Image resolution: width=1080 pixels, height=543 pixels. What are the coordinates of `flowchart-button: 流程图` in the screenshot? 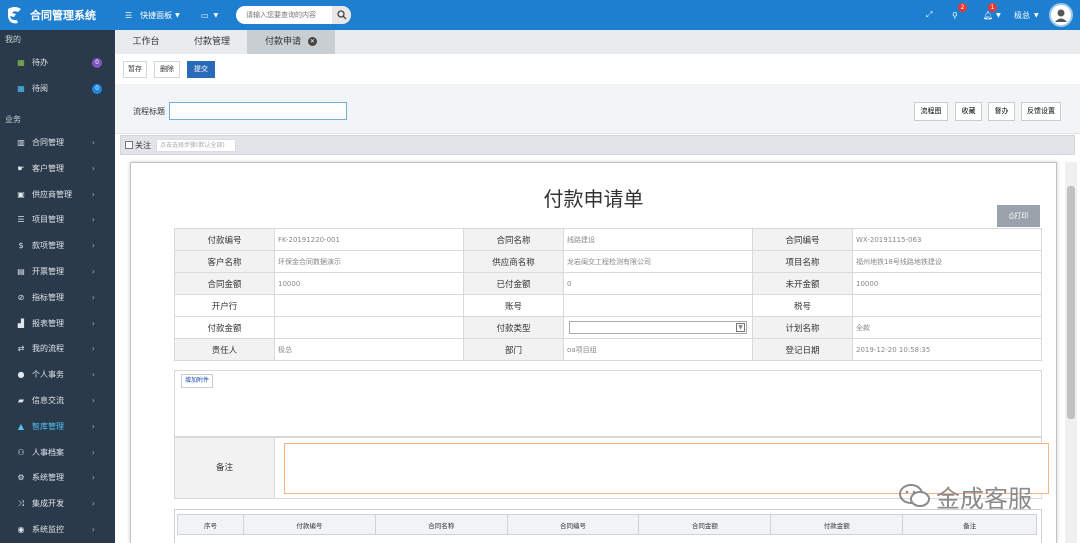 It's located at (931, 111).